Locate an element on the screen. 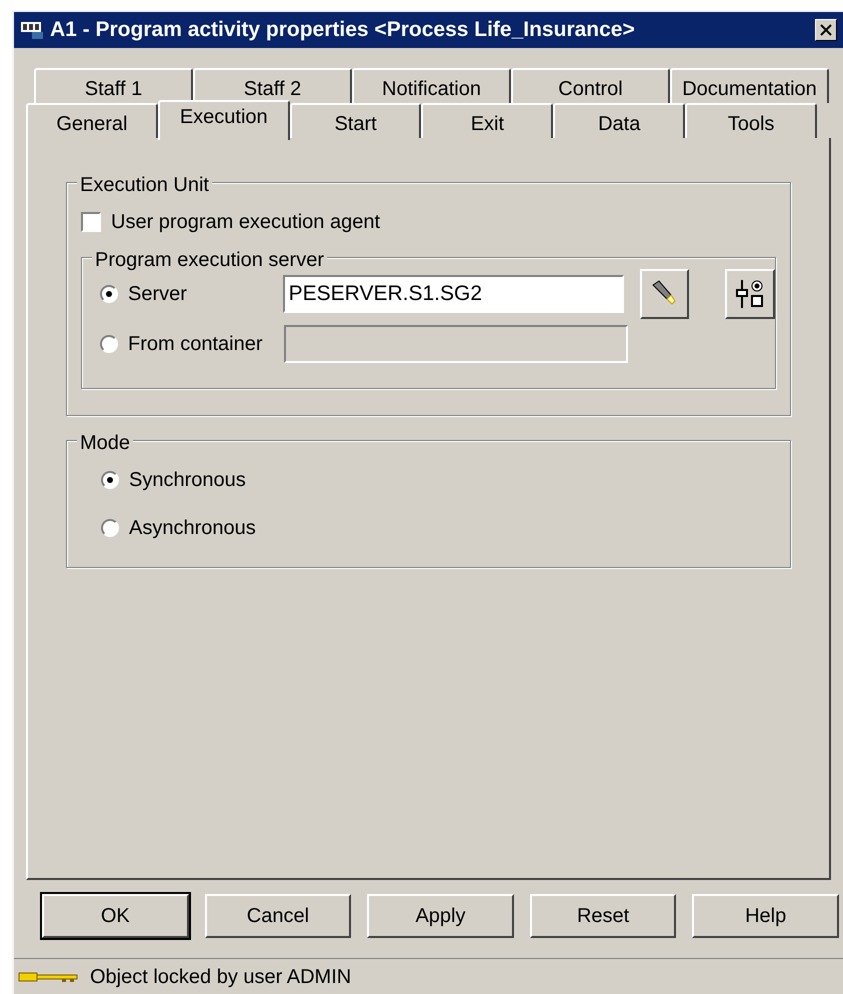 The width and height of the screenshot is (843, 994). settings-button is located at coordinates (750, 294).